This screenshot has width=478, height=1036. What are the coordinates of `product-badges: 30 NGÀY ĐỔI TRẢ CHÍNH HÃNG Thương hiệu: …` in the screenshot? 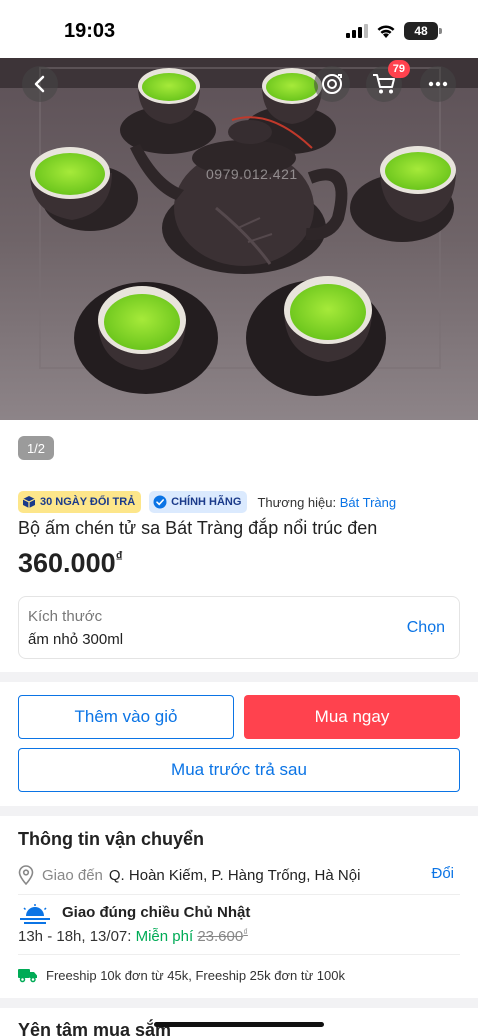 It's located at (207, 502).